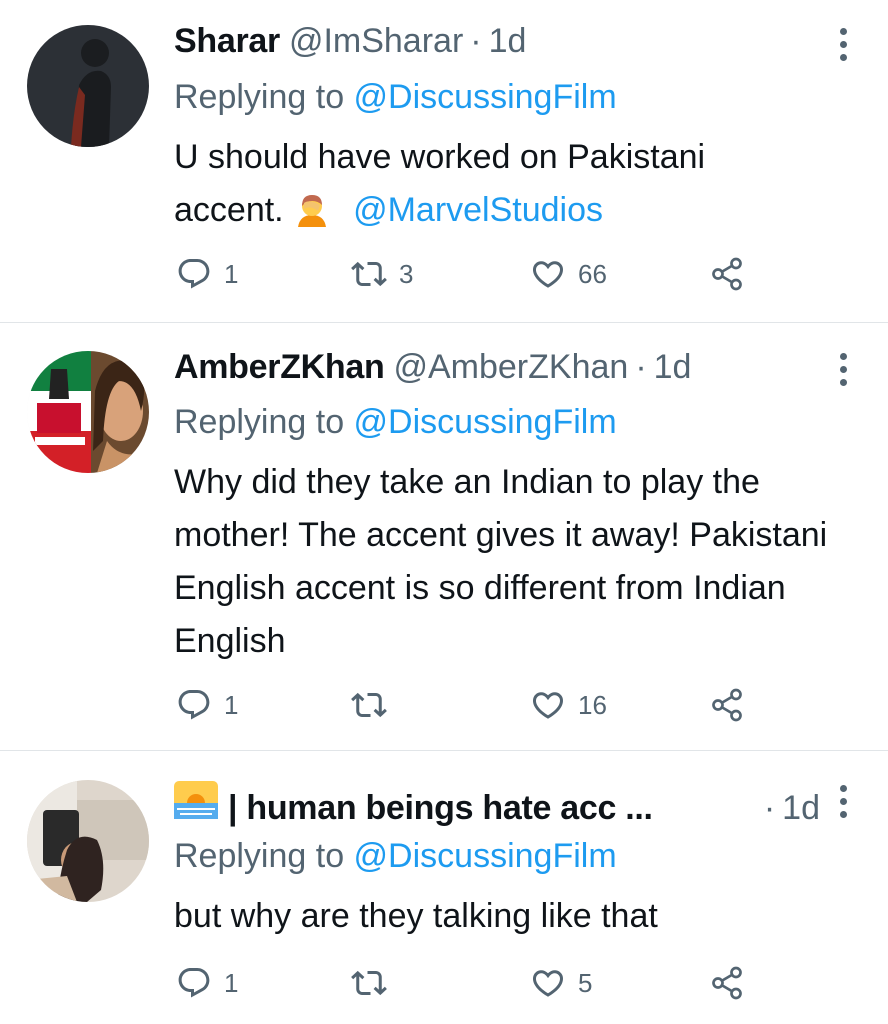  I want to click on tweet-header: Sharar @ImSharar · 1d, so click(350, 42).